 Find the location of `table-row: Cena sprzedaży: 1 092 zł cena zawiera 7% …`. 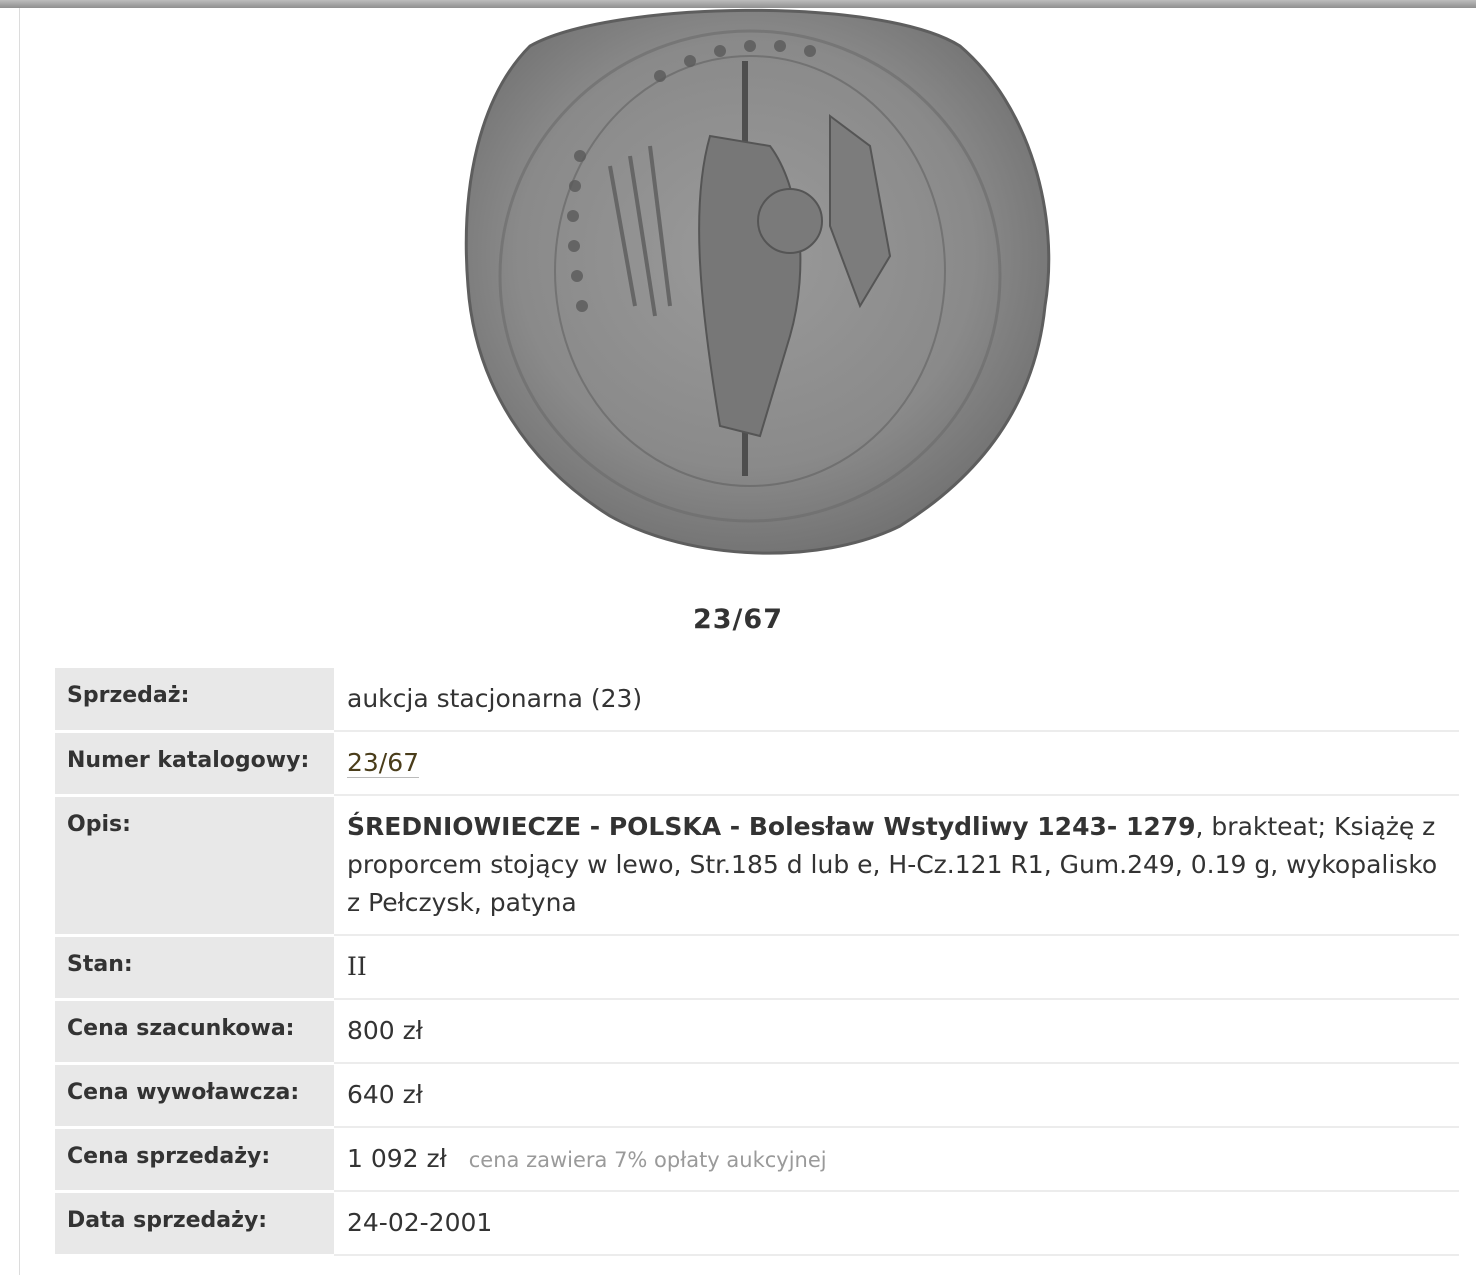

table-row: Cena sprzedaży: 1 092 zł cena zawiera 7% … is located at coordinates (757, 1160).